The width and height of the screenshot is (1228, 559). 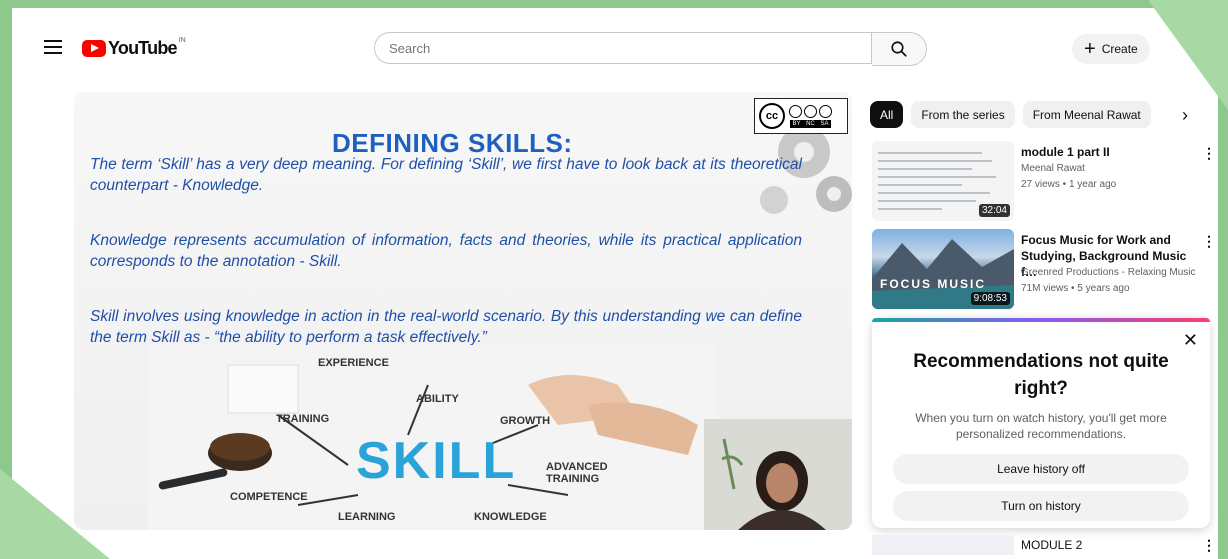 I want to click on search-button, so click(x=899, y=49).